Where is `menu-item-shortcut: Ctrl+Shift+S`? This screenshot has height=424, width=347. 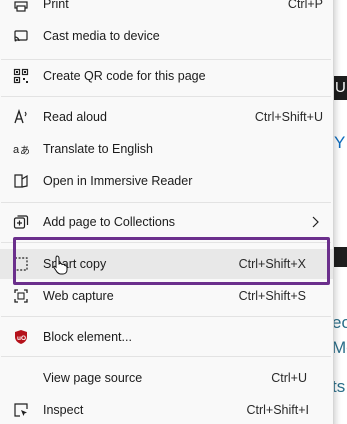
menu-item-shortcut: Ctrl+Shift+S is located at coordinates (272, 296).